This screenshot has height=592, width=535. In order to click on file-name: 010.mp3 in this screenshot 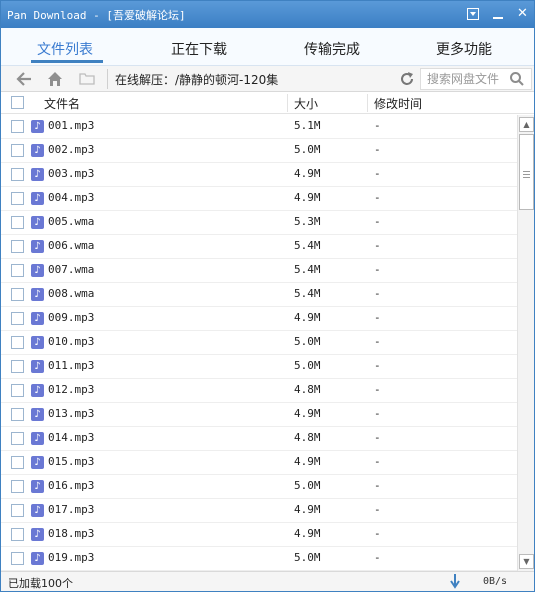, I will do `click(71, 341)`.